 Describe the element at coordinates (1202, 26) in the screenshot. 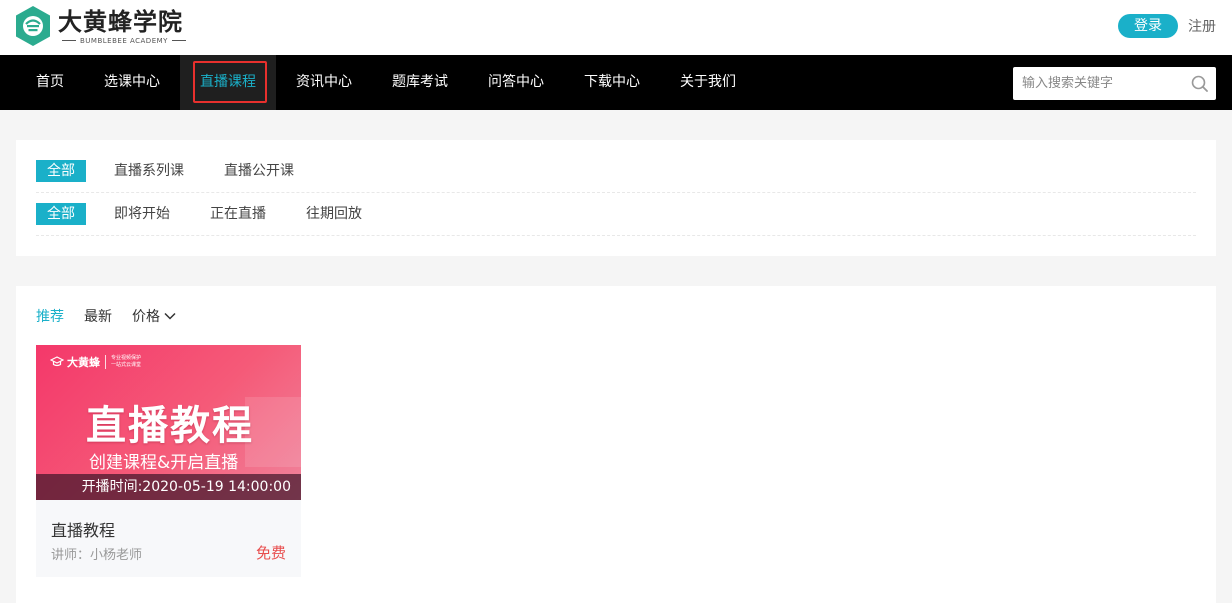

I see `register-link: 注册` at that location.